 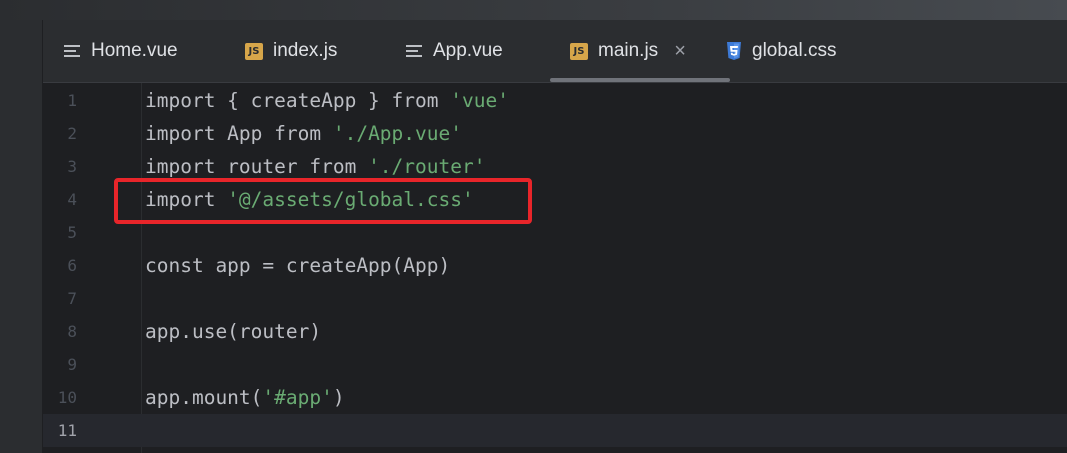 What do you see at coordinates (628, 50) in the screenshot?
I see `tab-label: main.js` at bounding box center [628, 50].